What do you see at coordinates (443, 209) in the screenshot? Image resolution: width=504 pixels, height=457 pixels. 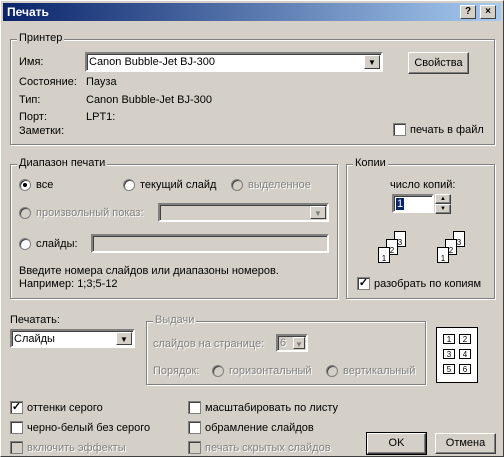 I see `spin-down-icon: ▼` at bounding box center [443, 209].